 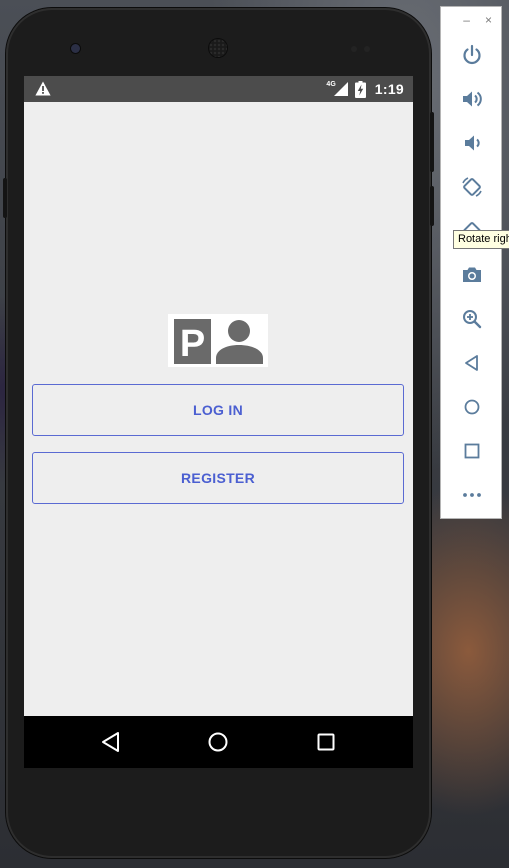 What do you see at coordinates (75, 48) in the screenshot?
I see `front-camera` at bounding box center [75, 48].